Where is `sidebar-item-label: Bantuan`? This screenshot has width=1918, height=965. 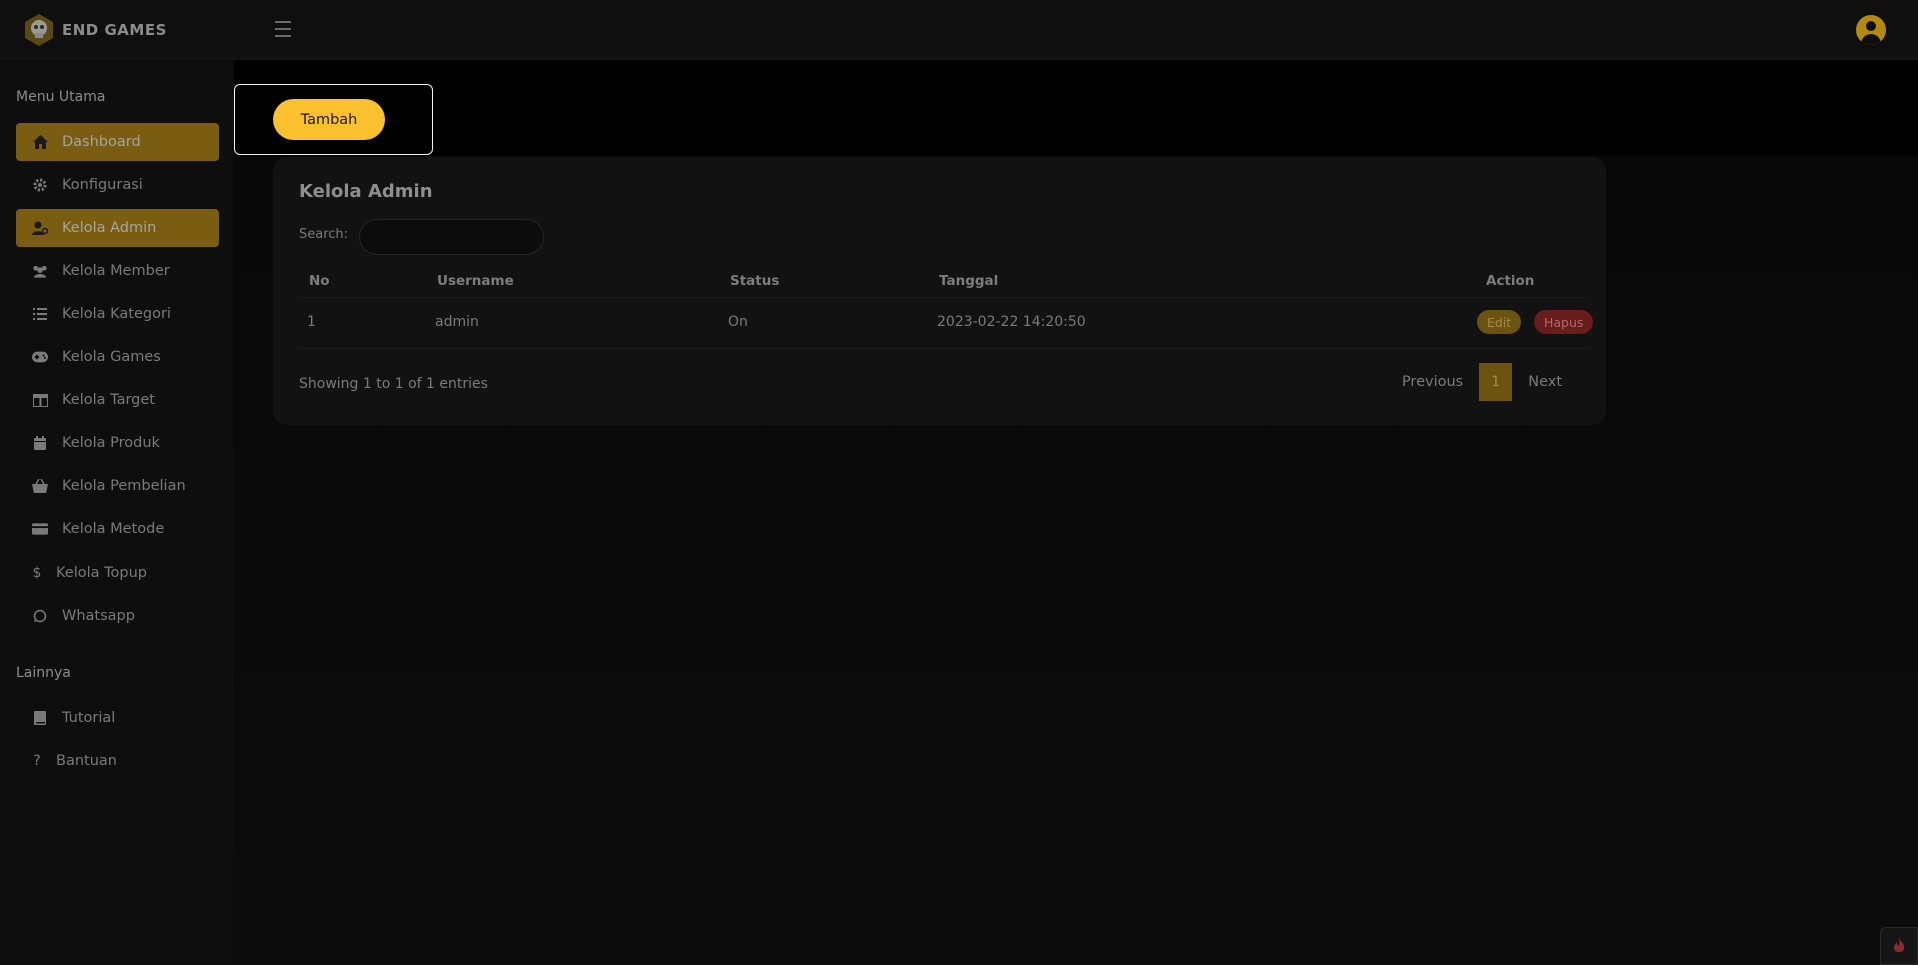
sidebar-item-label: Bantuan is located at coordinates (86, 761).